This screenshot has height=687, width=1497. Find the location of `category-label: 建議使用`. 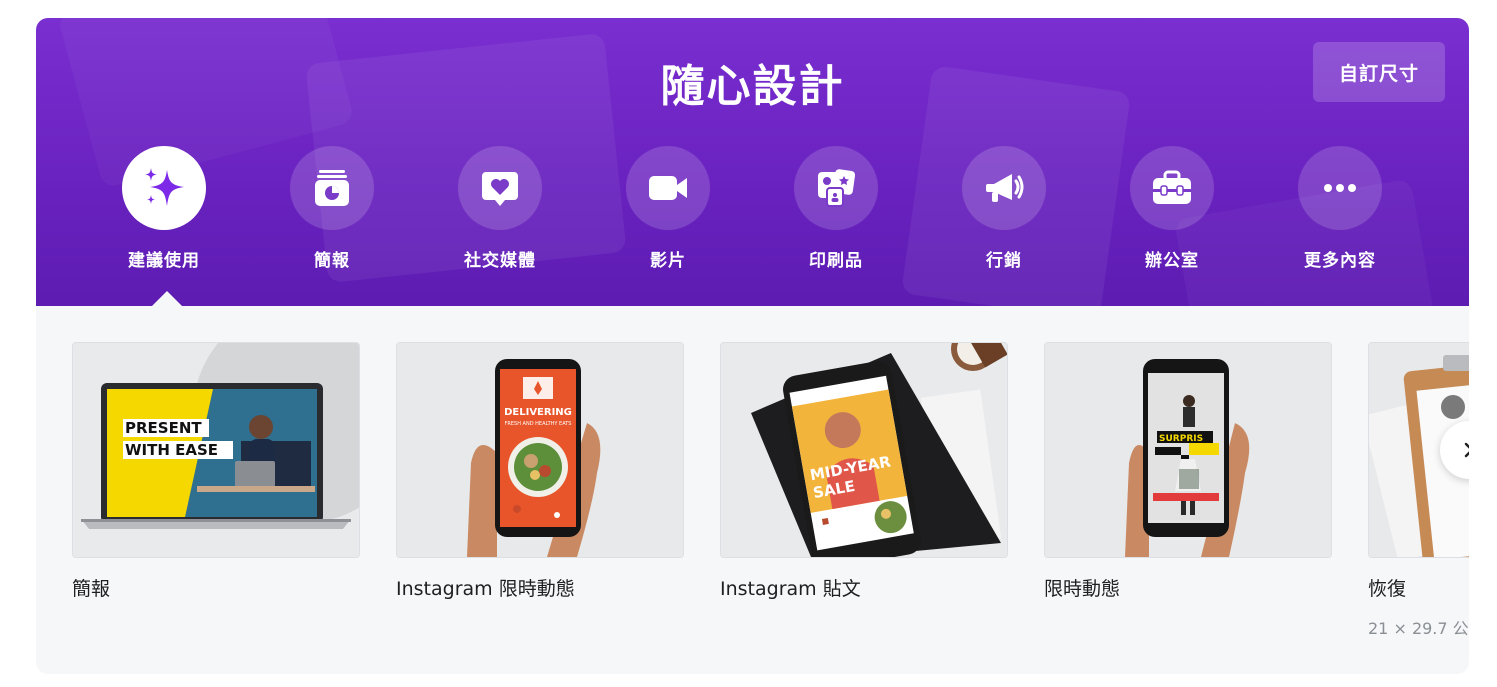

category-label: 建議使用 is located at coordinates (164, 261).